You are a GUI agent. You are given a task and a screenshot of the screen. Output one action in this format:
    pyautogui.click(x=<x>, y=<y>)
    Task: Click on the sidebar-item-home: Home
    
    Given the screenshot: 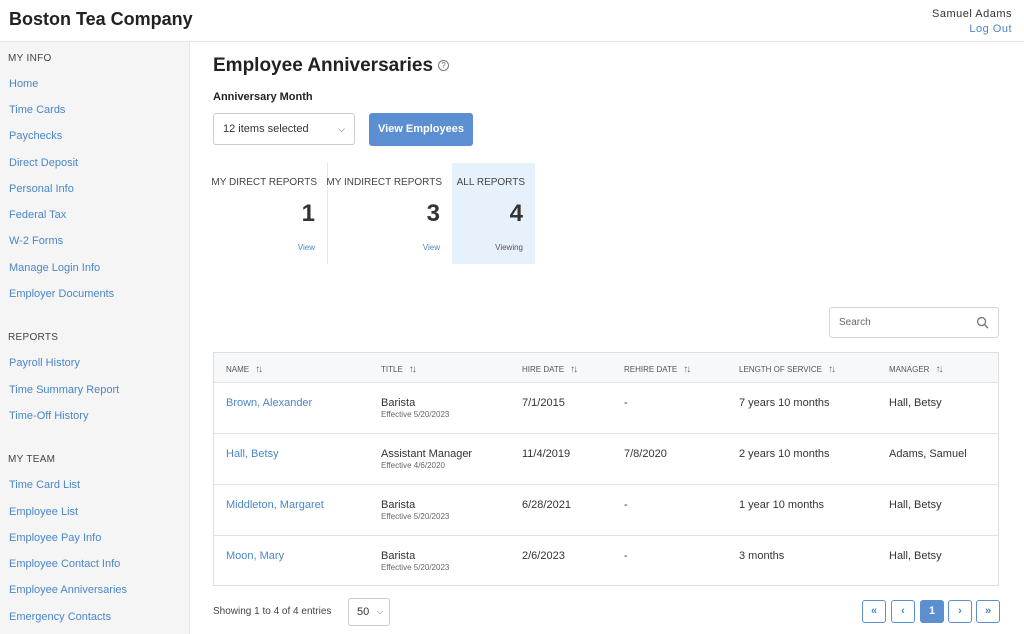 What is the action you would take?
    pyautogui.click(x=23, y=84)
    